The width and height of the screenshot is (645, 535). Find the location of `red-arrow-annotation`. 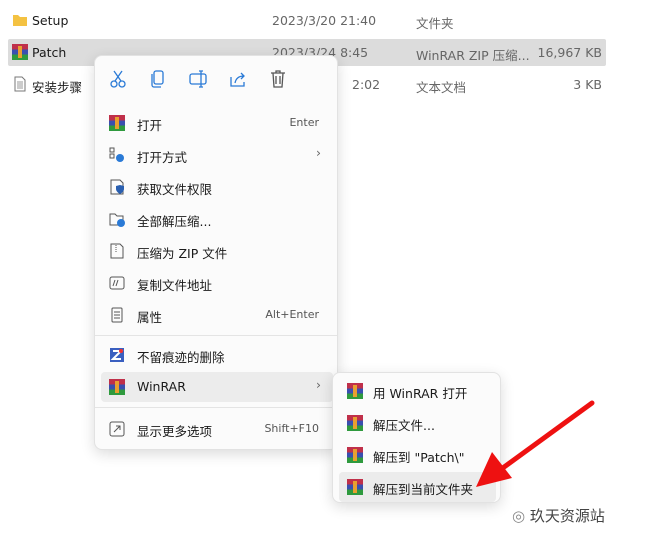

red-arrow-annotation is located at coordinates (535, 443).